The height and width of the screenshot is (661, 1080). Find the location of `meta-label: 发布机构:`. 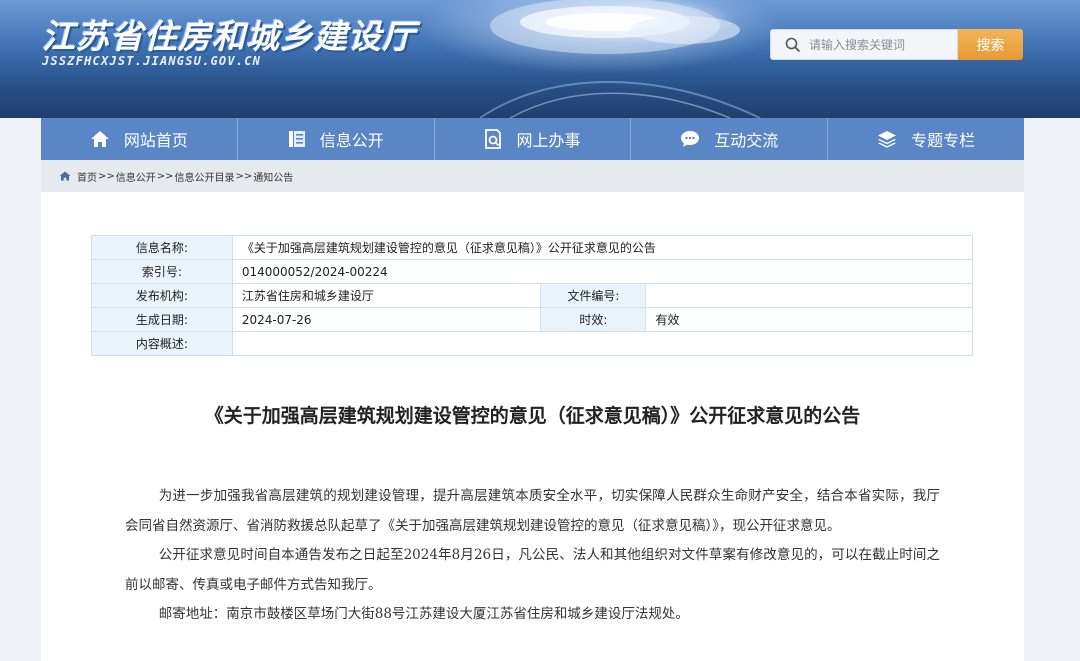

meta-label: 发布机构: is located at coordinates (162, 295).